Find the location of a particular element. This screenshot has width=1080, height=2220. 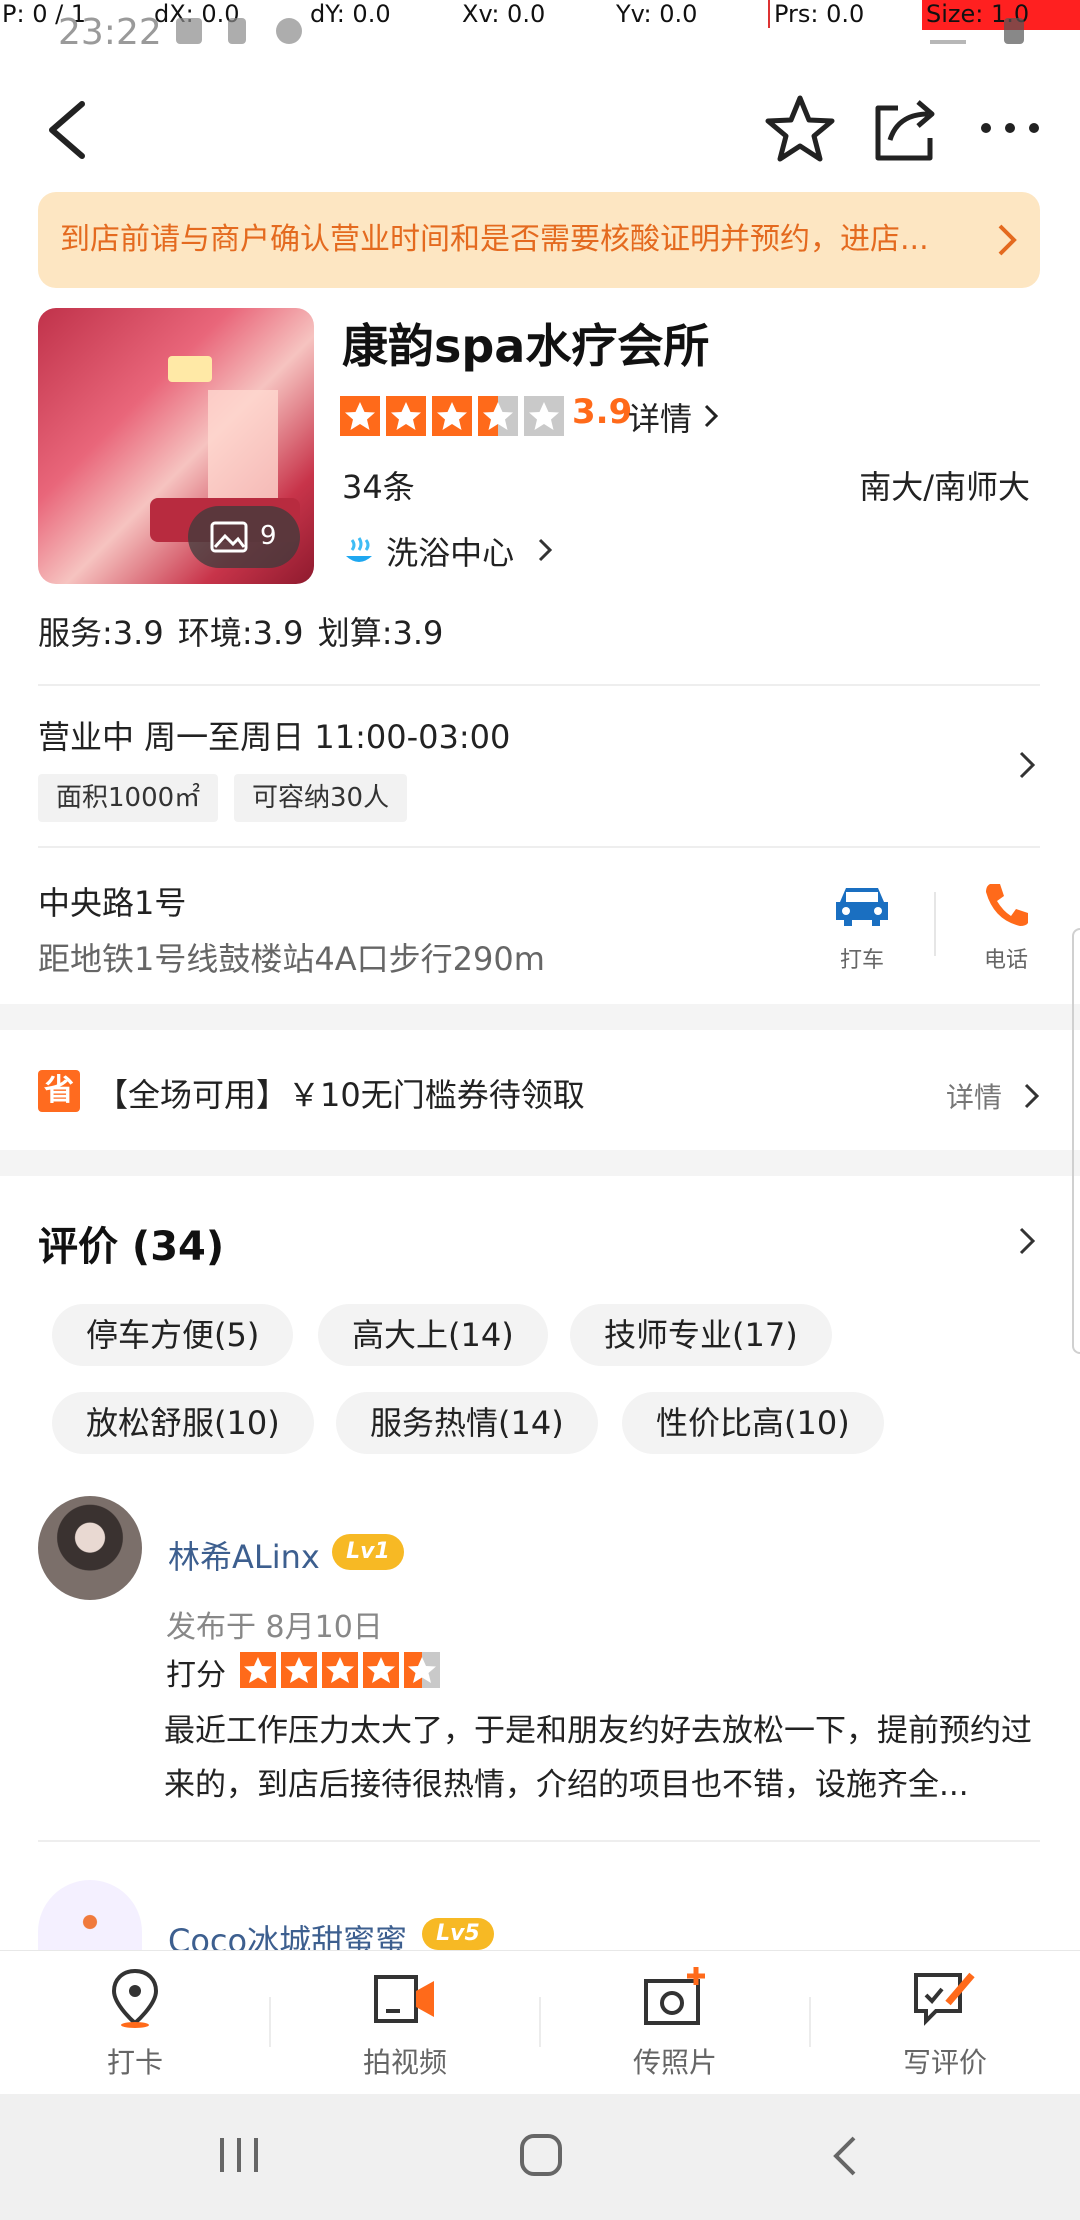

shop-photo: 9 is located at coordinates (176, 446).